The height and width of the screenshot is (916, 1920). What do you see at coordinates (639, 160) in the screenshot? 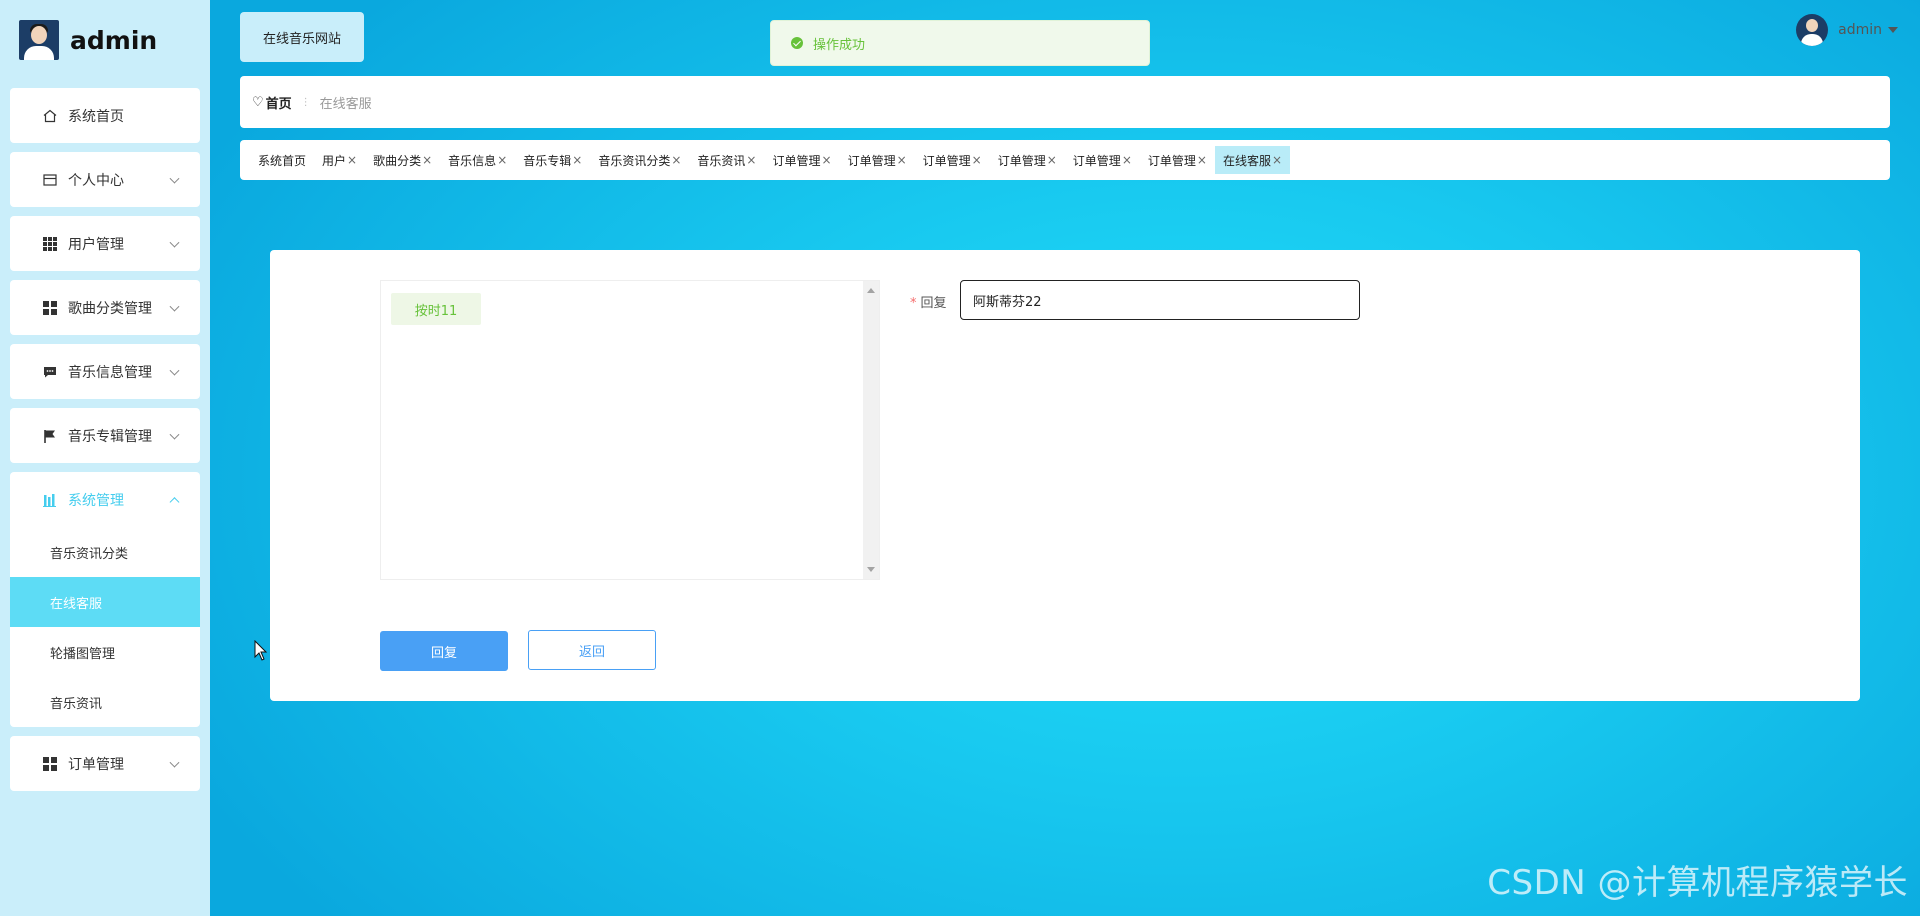
I see `tab-5: 音乐资讯分类 ×` at bounding box center [639, 160].